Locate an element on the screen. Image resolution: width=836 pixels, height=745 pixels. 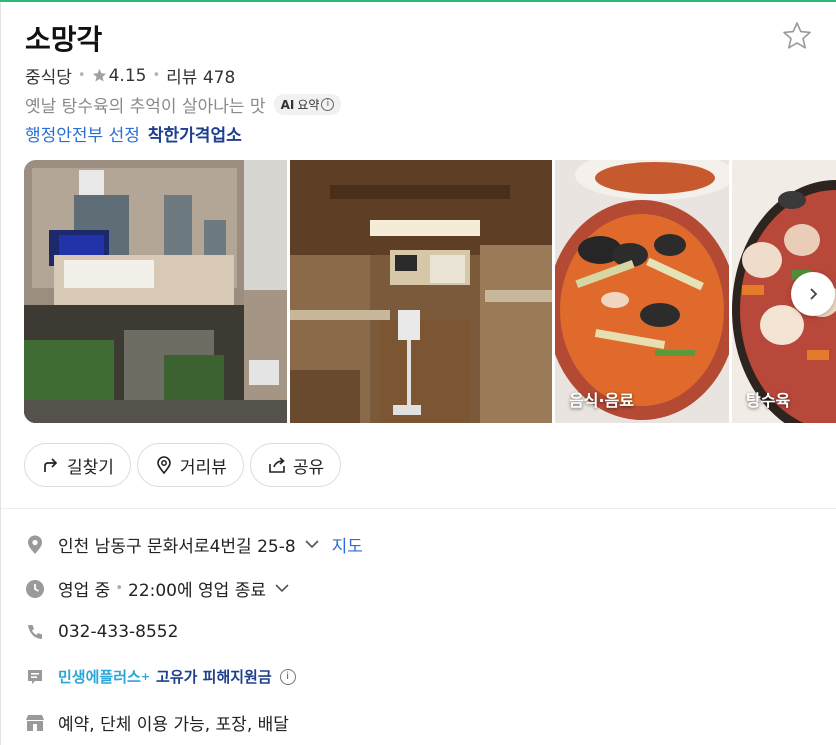
top-accent-line is located at coordinates (418, 1).